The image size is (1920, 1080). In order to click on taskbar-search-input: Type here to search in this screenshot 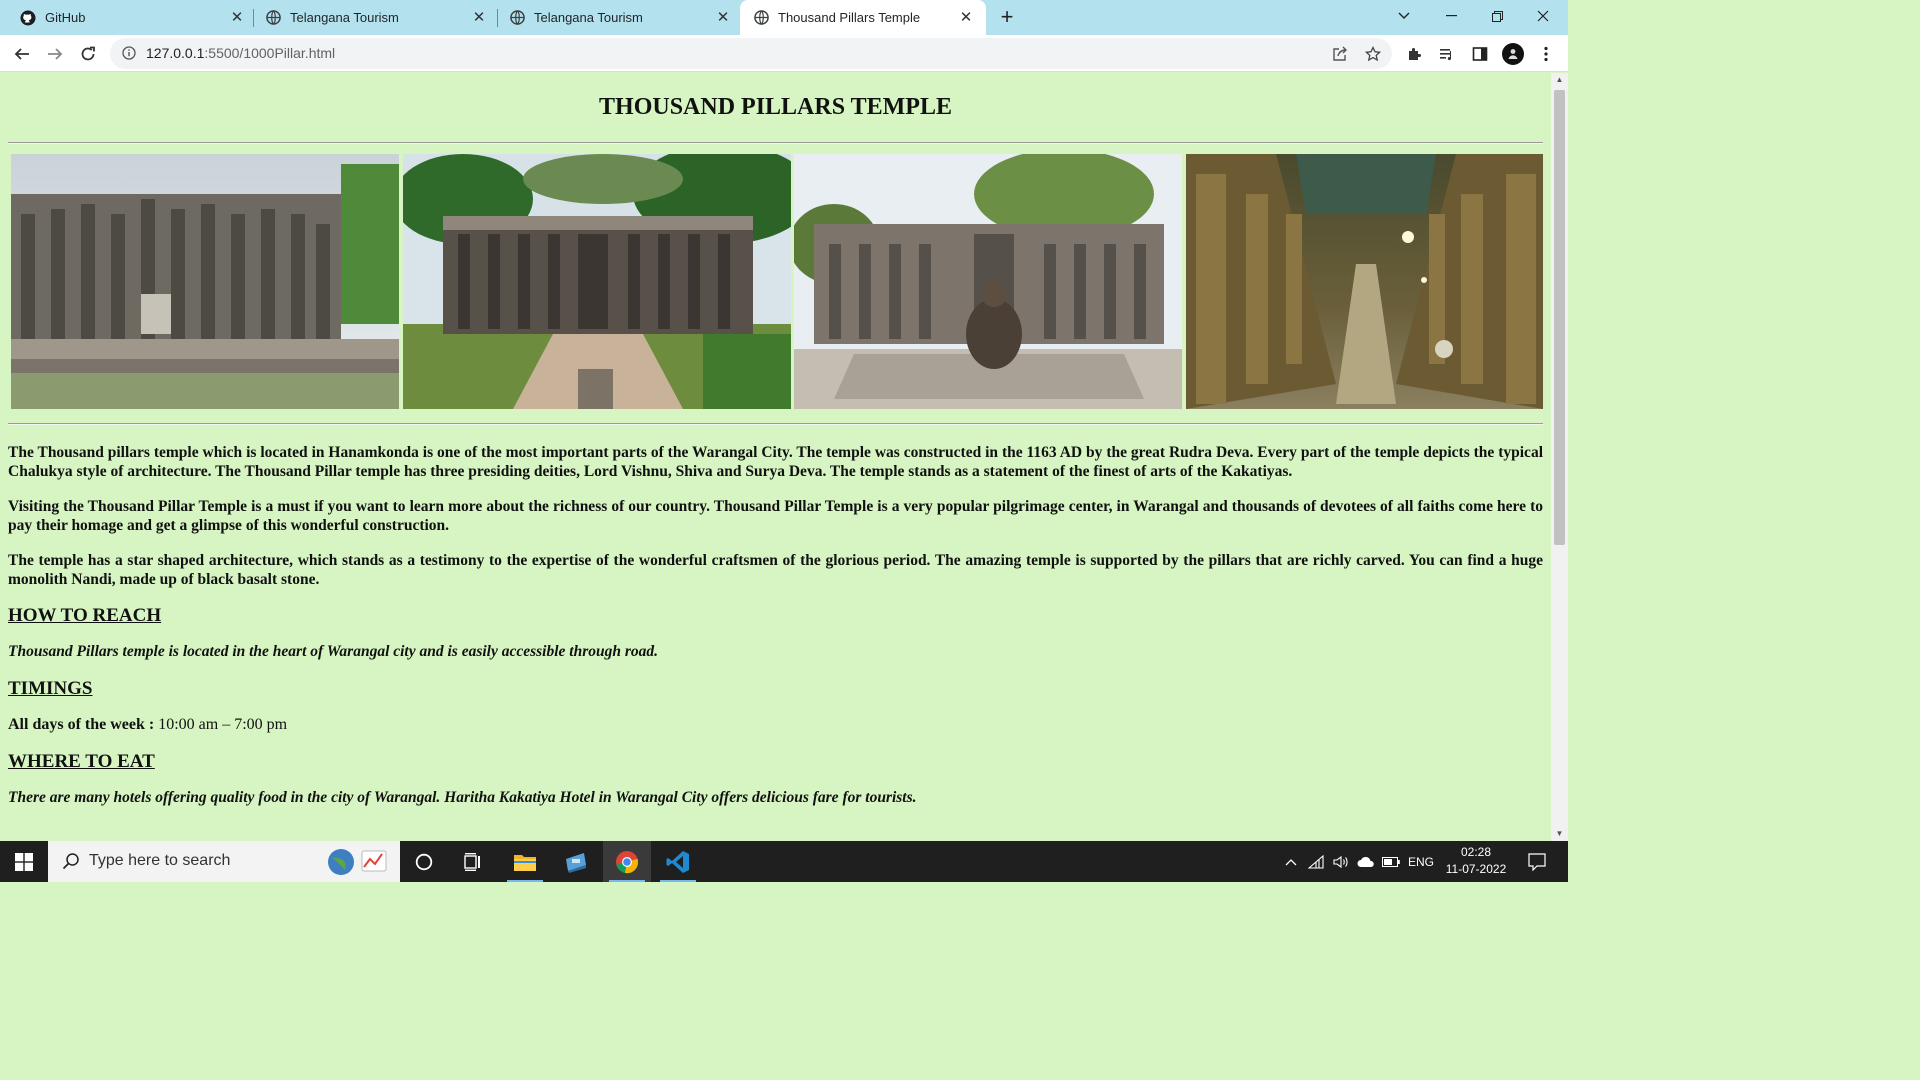, I will do `click(224, 861)`.